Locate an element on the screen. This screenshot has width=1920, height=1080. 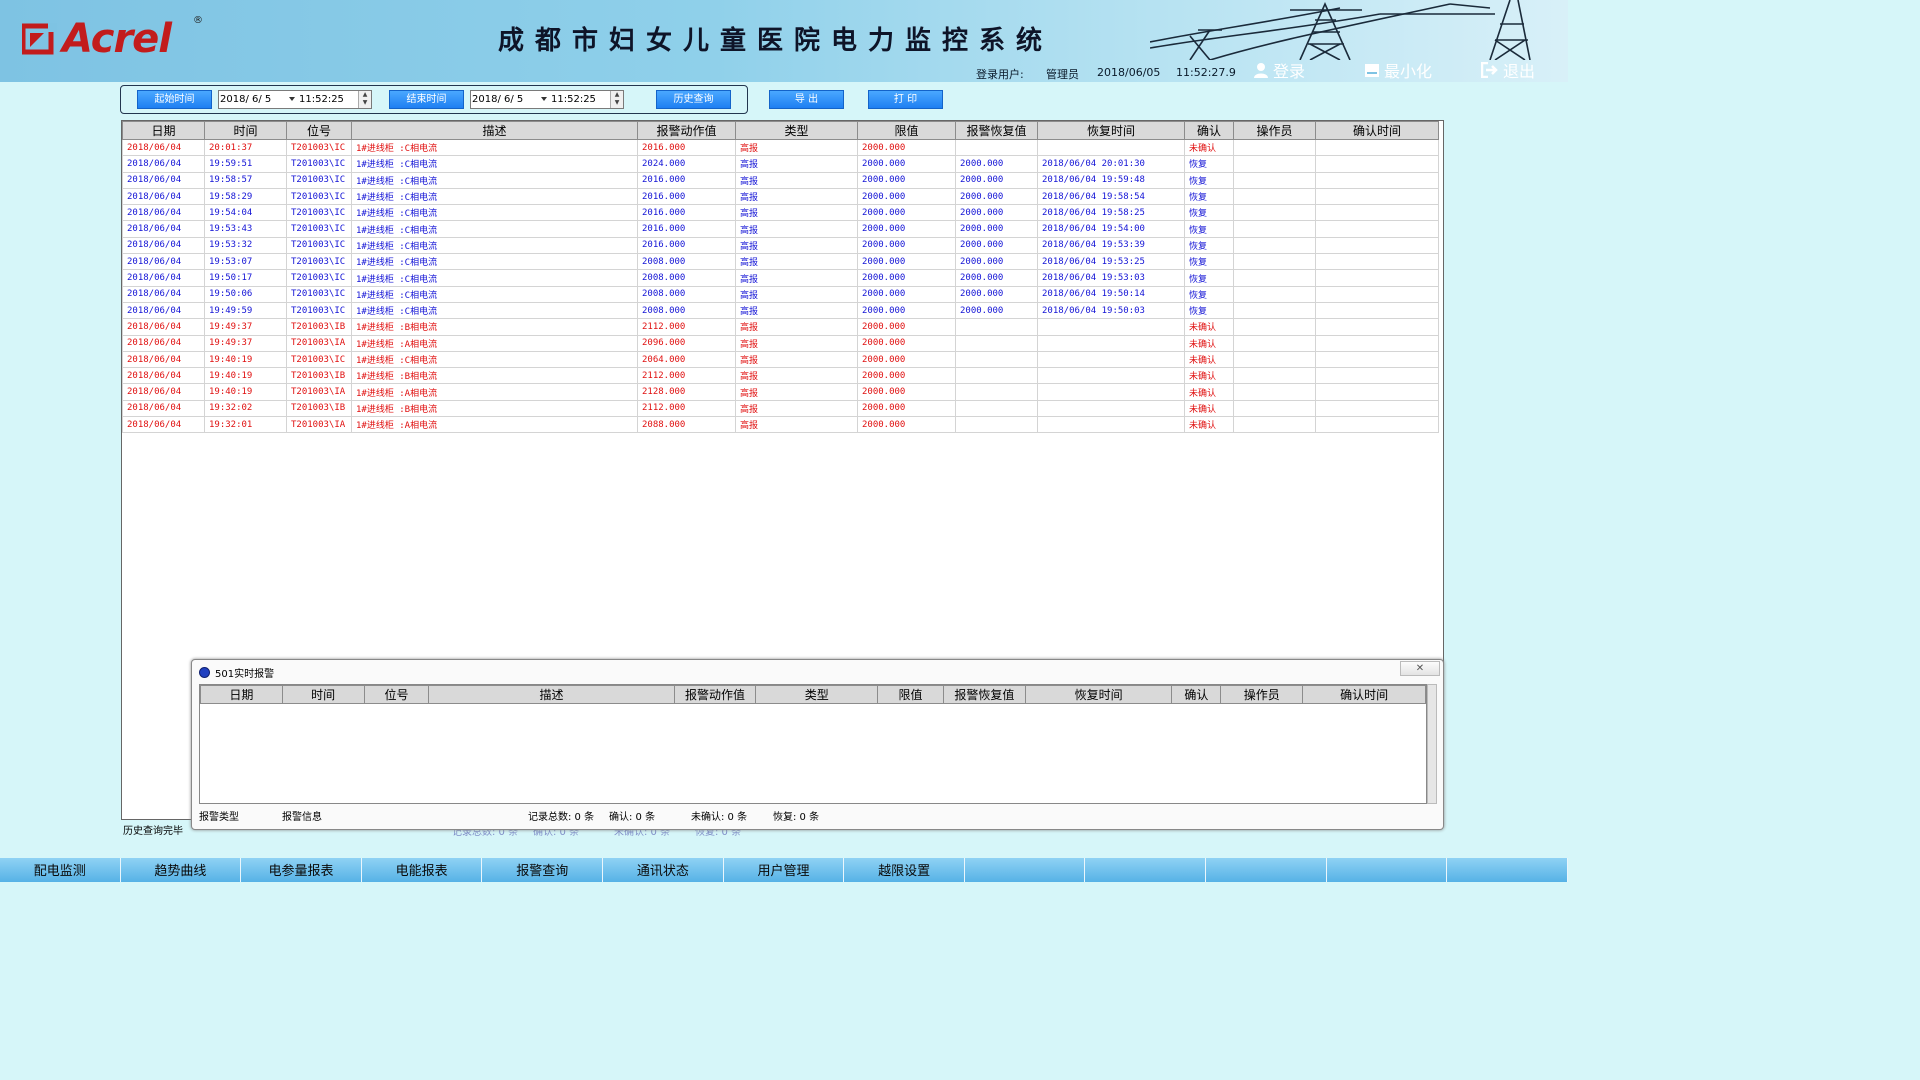
nav-tab: 配电监测 is located at coordinates (60, 870).